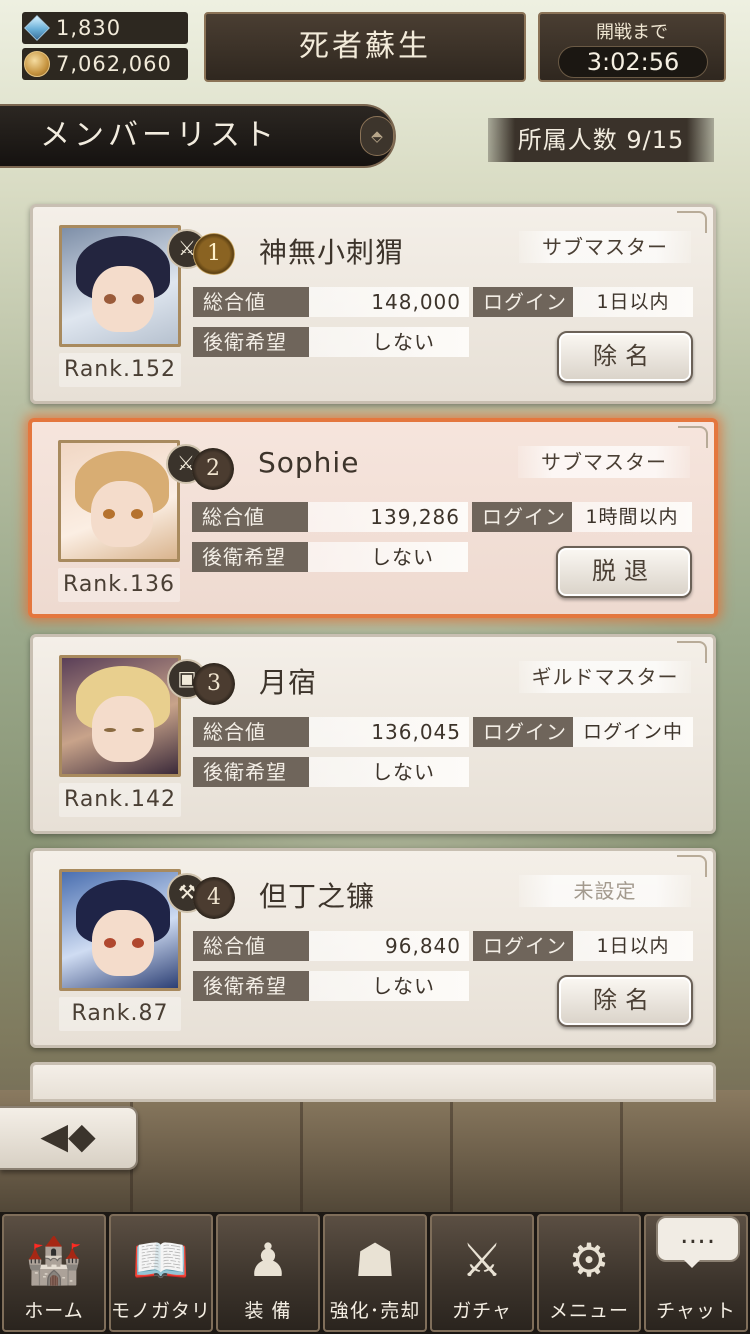  I want to click on member-rank: Rank.152, so click(120, 370).